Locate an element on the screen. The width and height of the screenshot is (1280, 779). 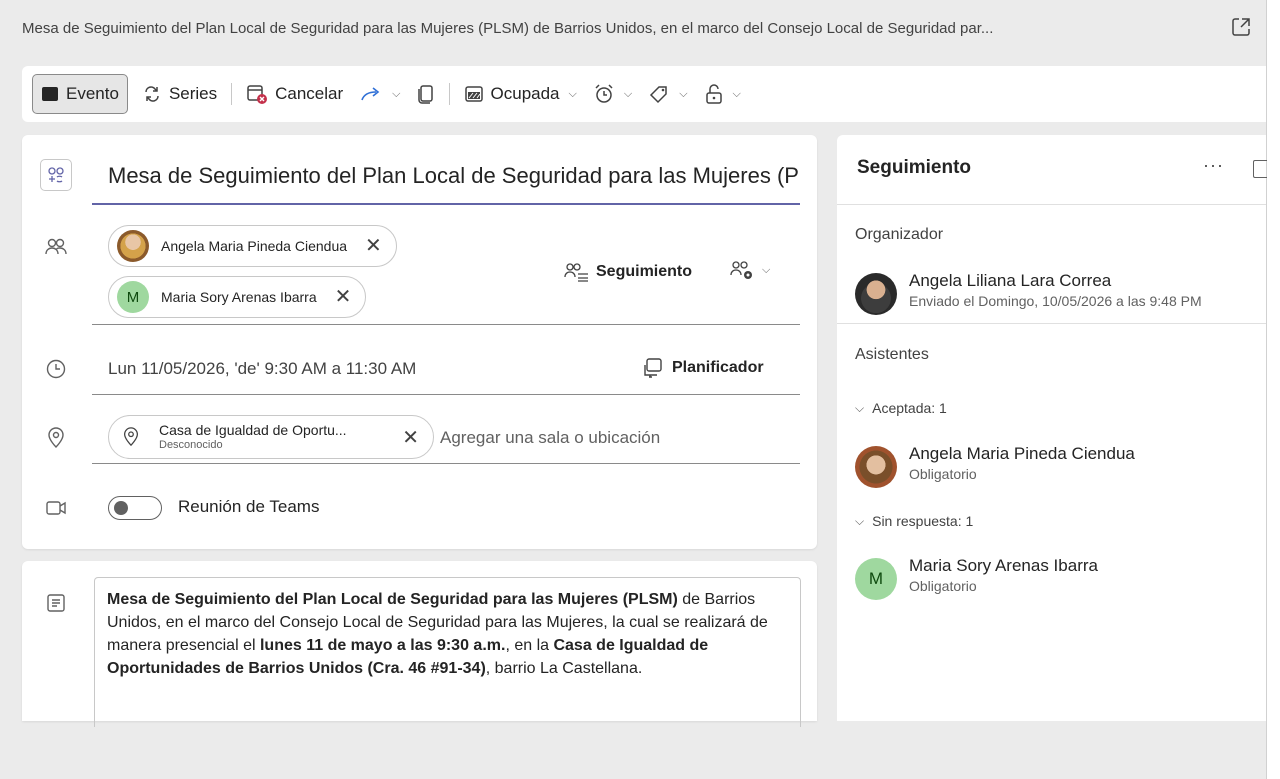
teams-meeting-toggle is located at coordinates (135, 508).